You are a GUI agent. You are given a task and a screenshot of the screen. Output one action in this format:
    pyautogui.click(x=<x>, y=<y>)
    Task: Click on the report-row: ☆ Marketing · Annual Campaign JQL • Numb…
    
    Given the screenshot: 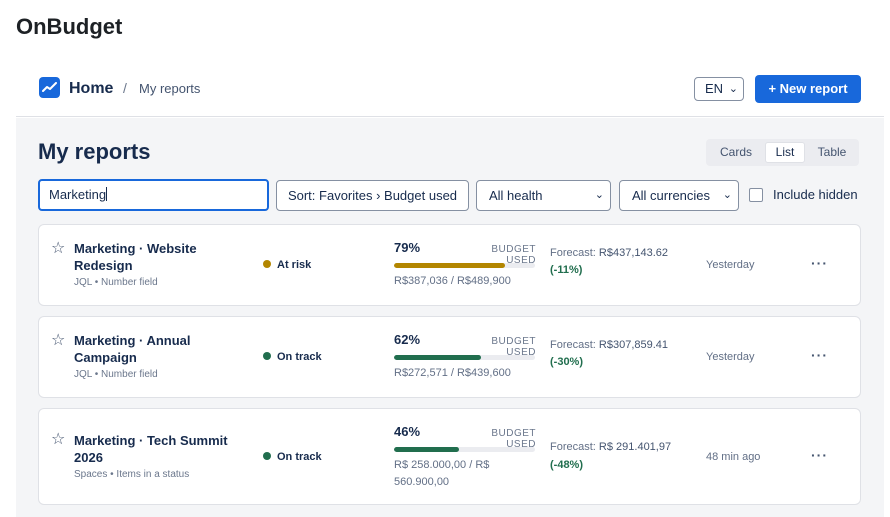 What is the action you would take?
    pyautogui.click(x=449, y=357)
    